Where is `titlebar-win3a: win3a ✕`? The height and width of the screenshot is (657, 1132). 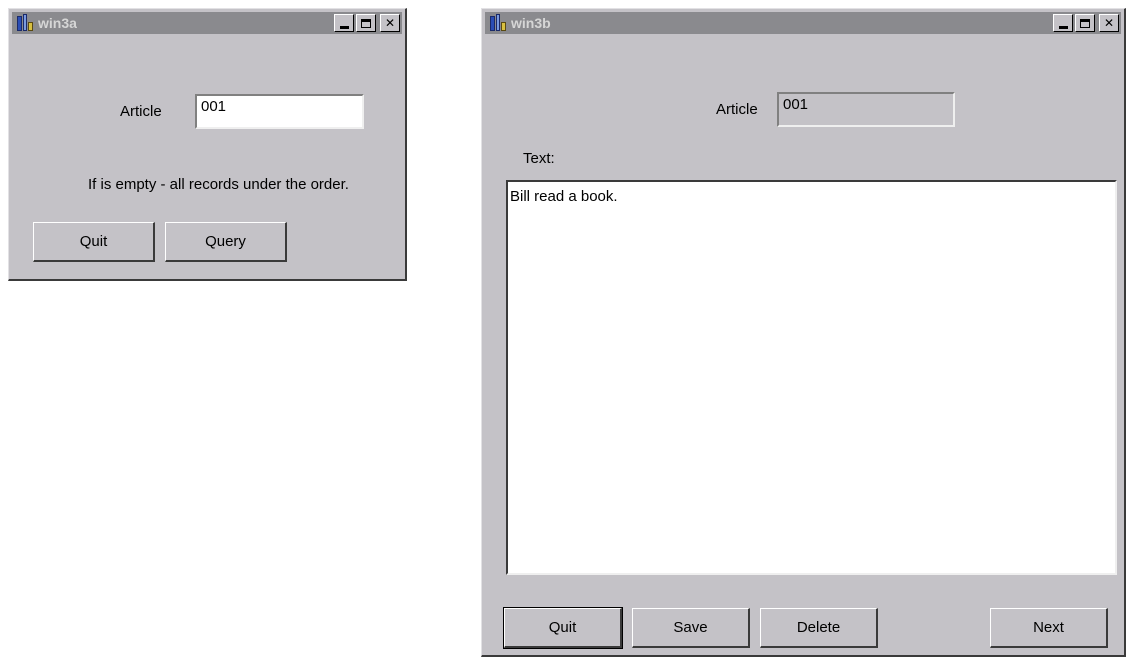 titlebar-win3a: win3a ✕ is located at coordinates (207, 23).